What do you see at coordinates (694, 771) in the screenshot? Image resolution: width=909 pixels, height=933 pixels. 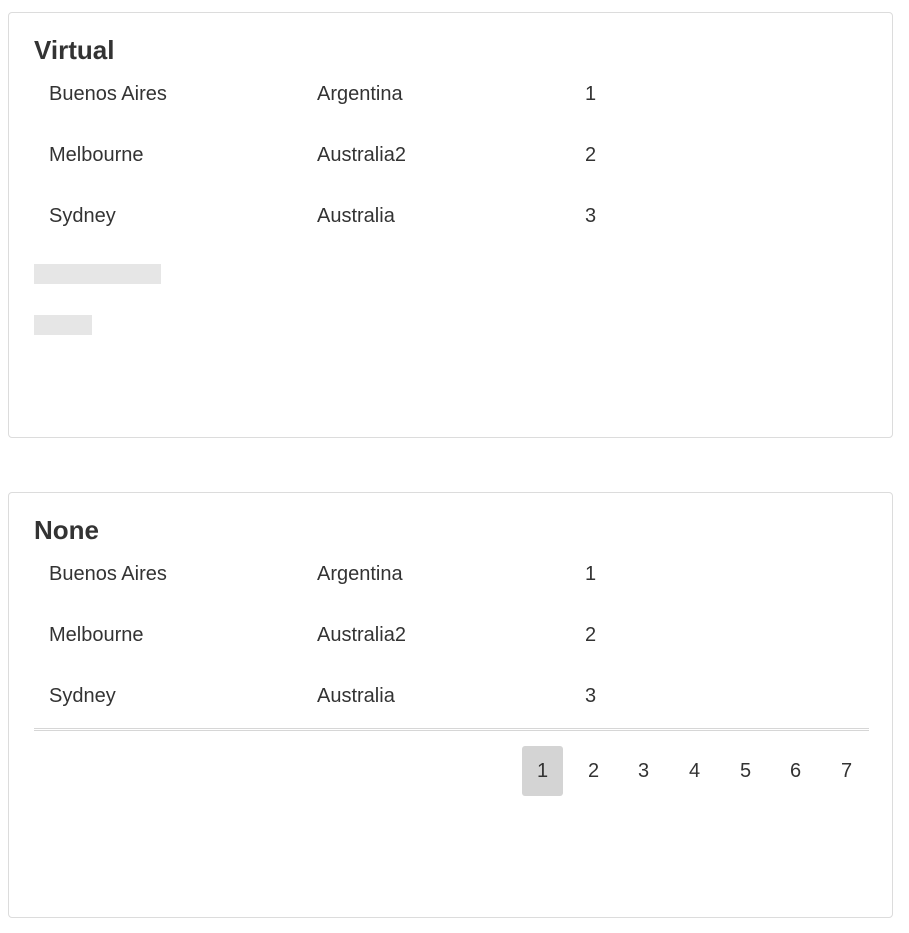 I see `page-button-4: 4` at bounding box center [694, 771].